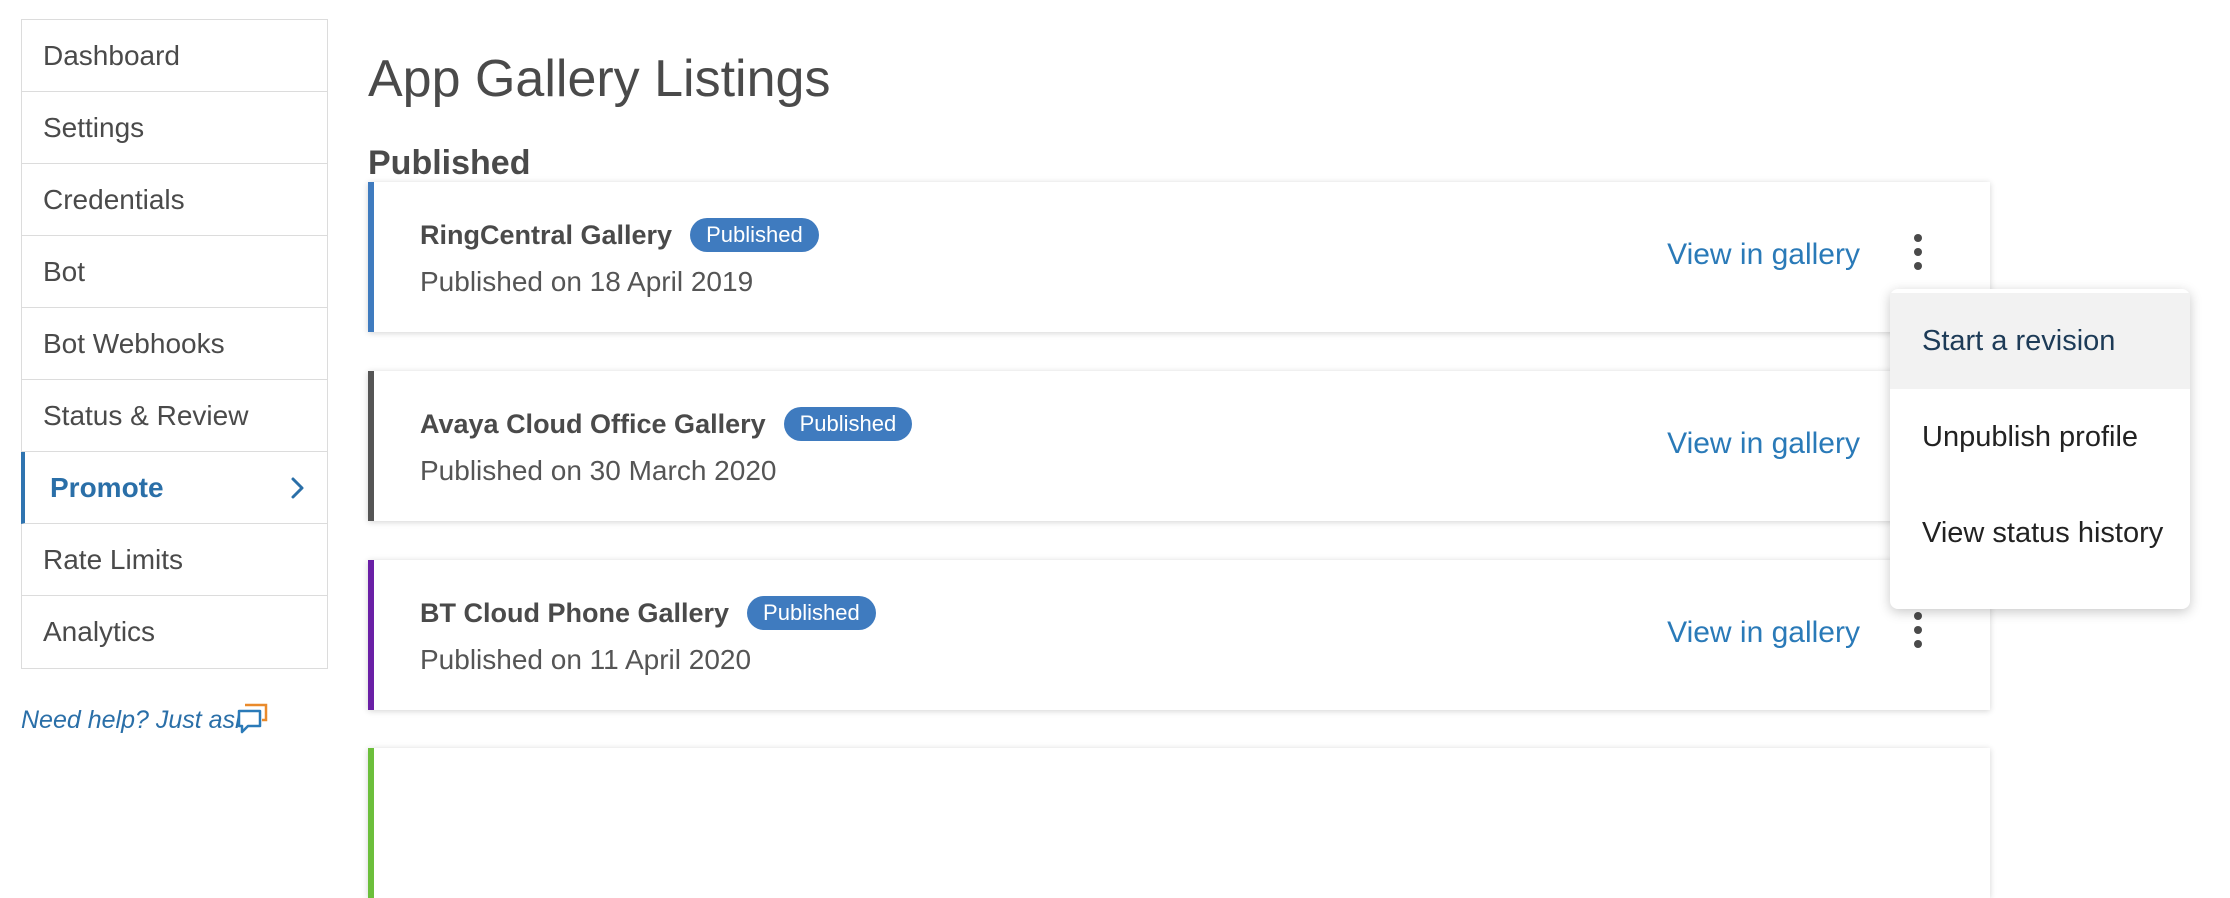 The image size is (2230, 898). I want to click on listing-name-text: BT Cloud Phone Gallery, so click(575, 613).